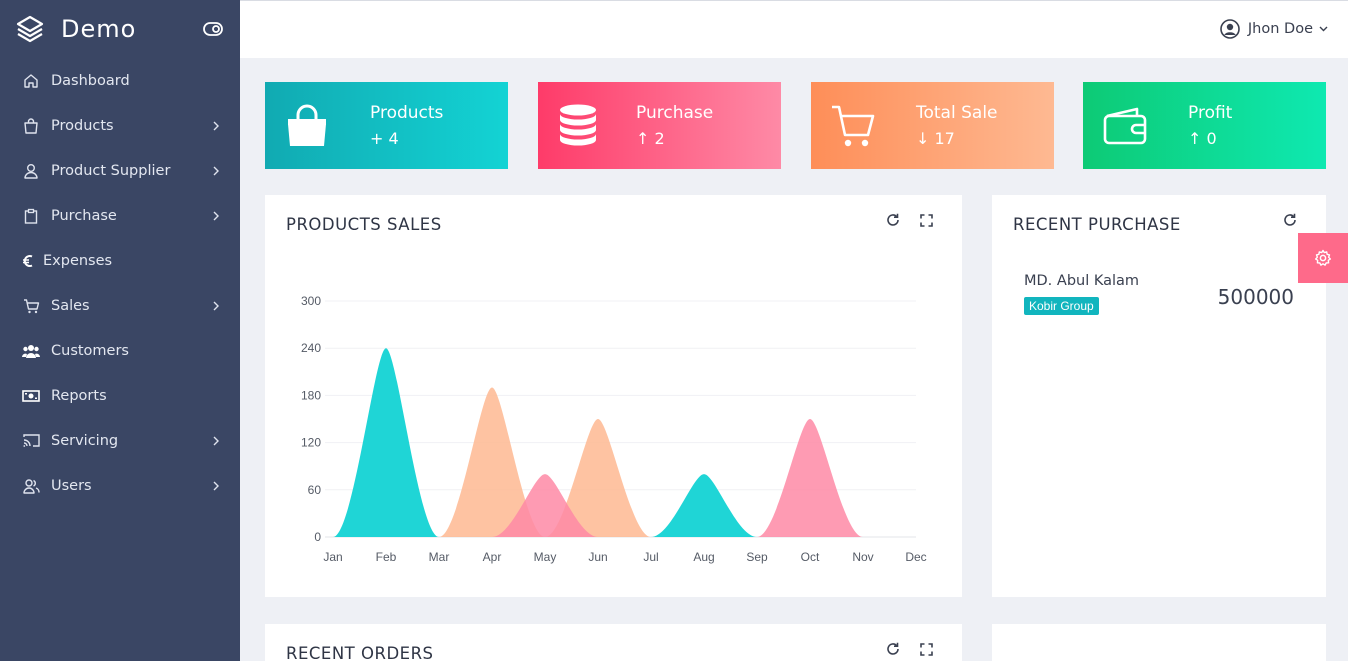 The image size is (1348, 661). What do you see at coordinates (85, 440) in the screenshot?
I see `sidebar-item-label: Servicing` at bounding box center [85, 440].